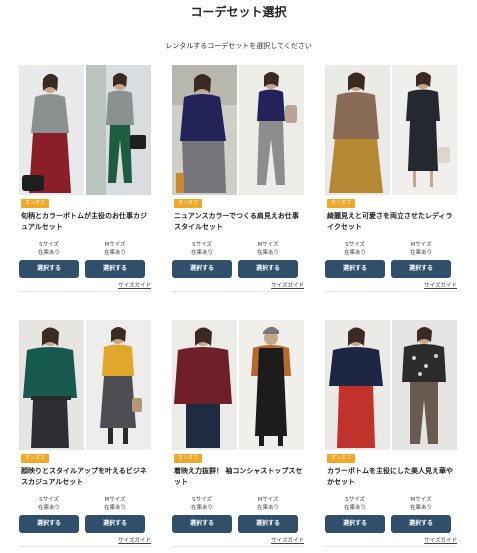 Image resolution: width=477 pixels, height=553 pixels. I want to click on page-title: コーデセット選択, so click(238, 12).